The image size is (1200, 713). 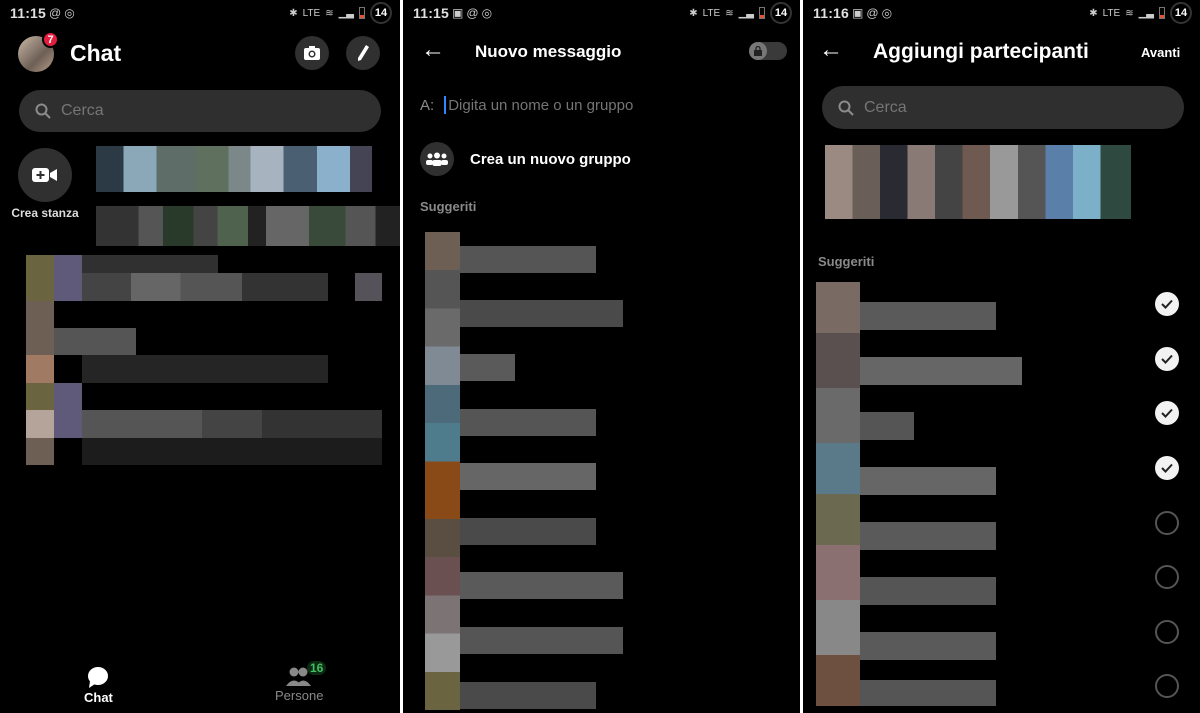 I want to click on tab-chat-label: Chat, so click(x=98, y=697).